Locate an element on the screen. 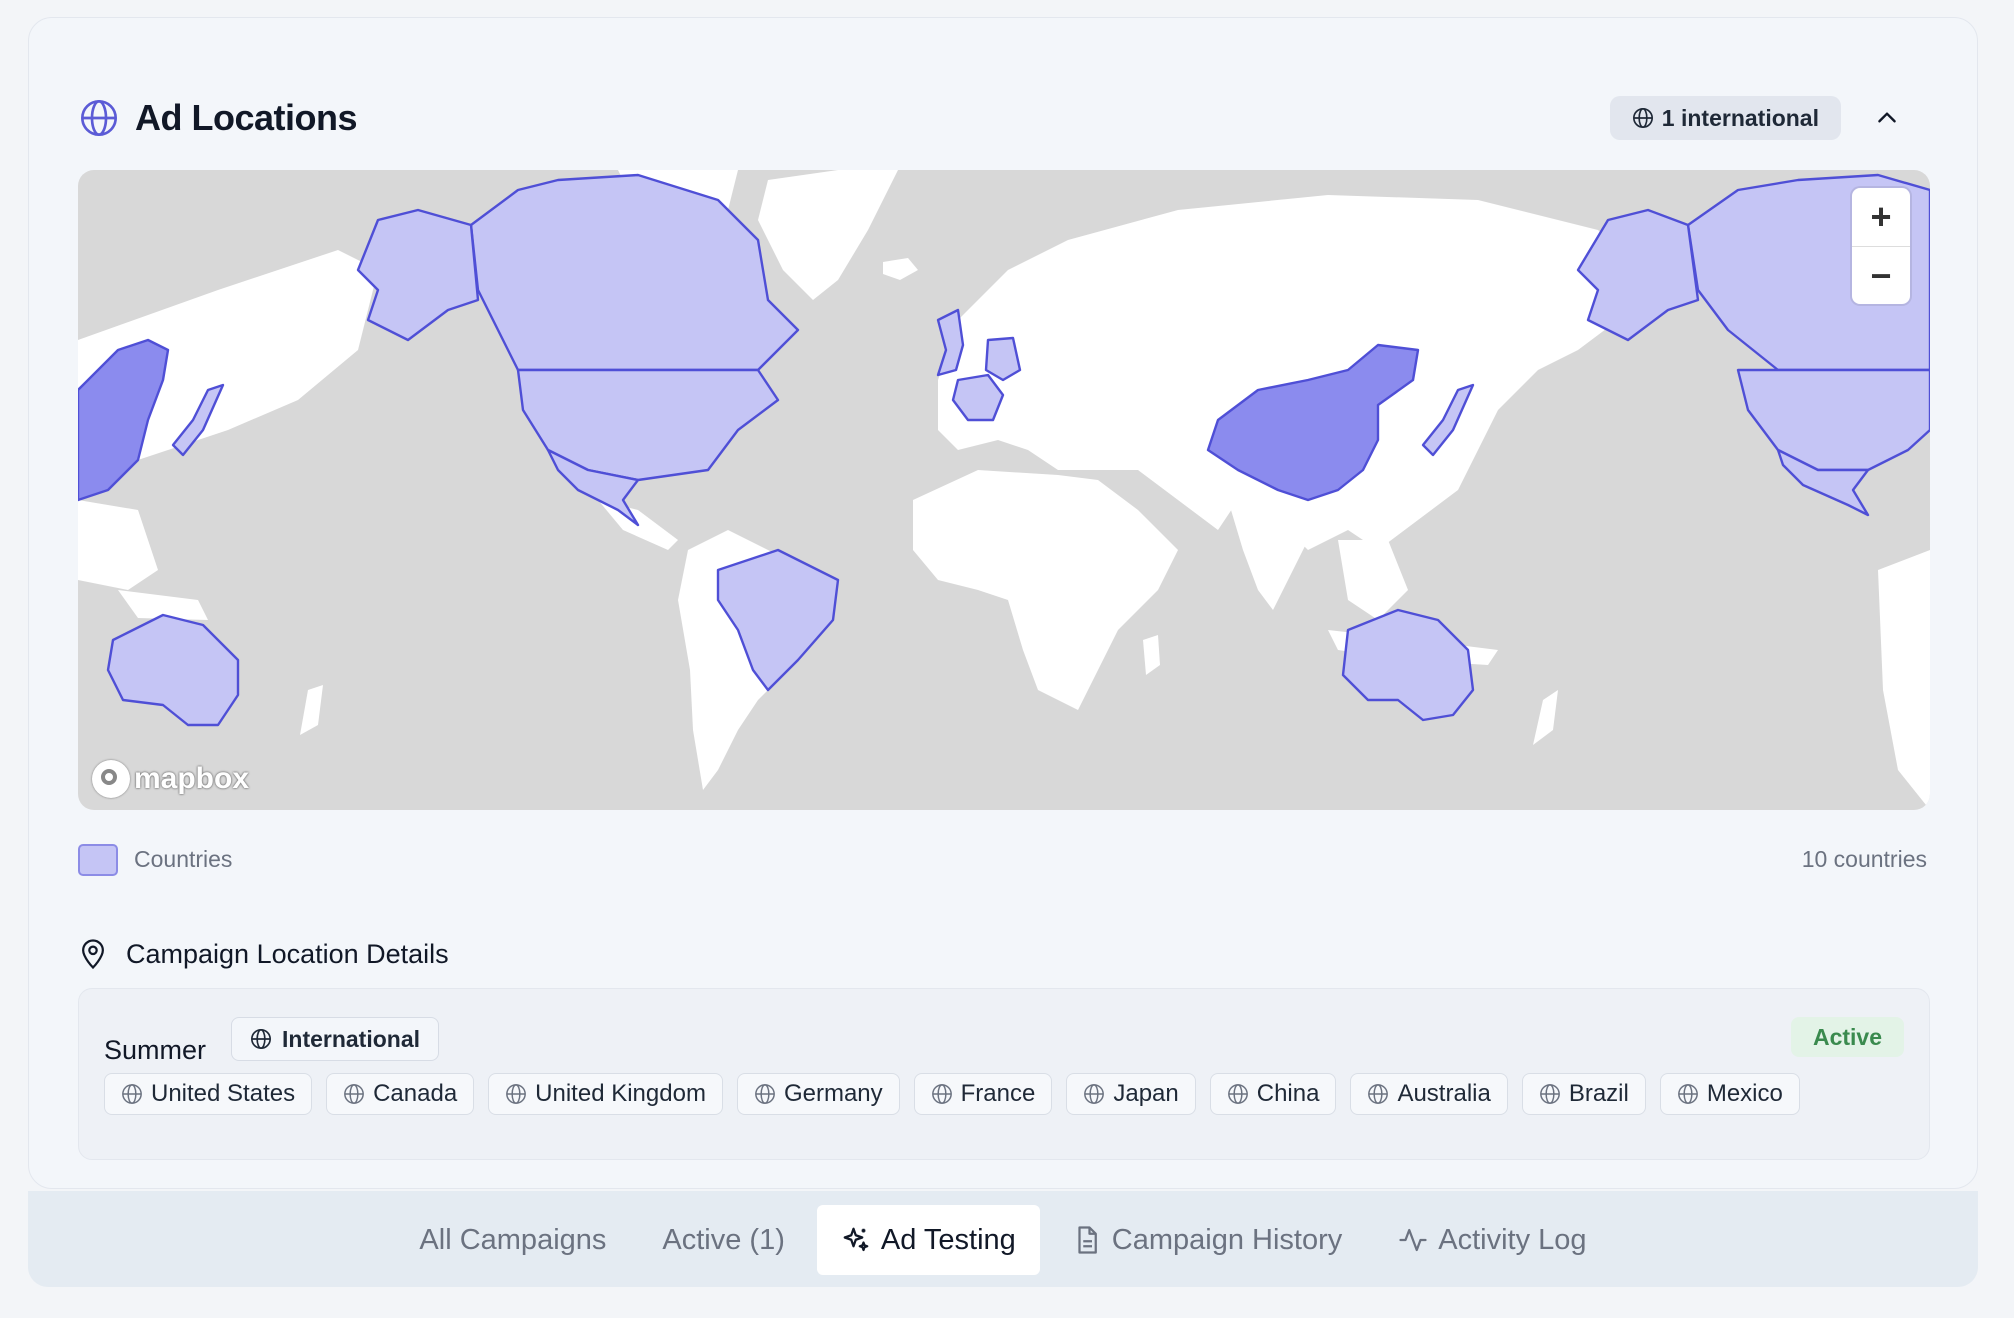 Image resolution: width=2014 pixels, height=1318 pixels. greenland-shape is located at coordinates (828, 235).